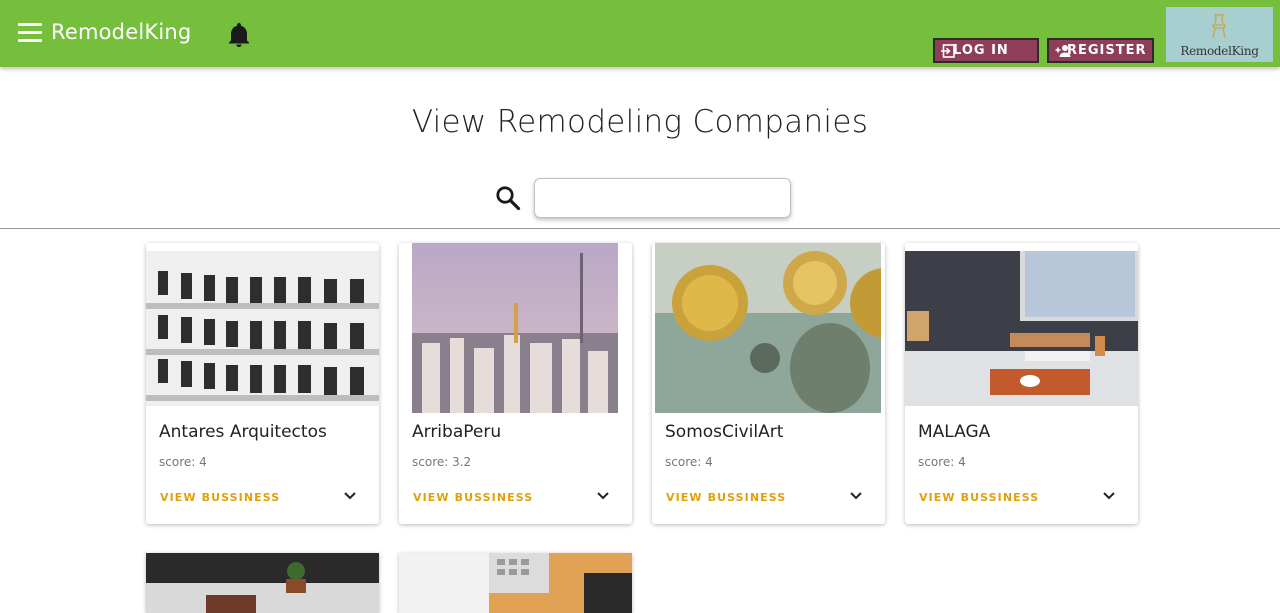 The image size is (1280, 613). Describe the element at coordinates (442, 462) in the screenshot. I see `company-score: score: 3.2` at that location.